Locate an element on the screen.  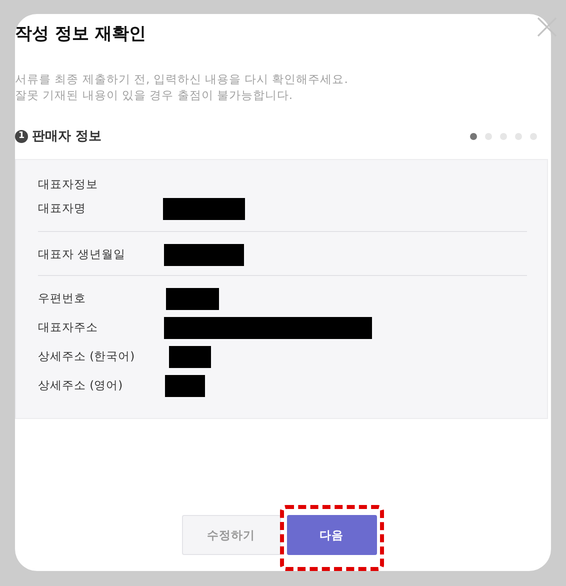
field-label: 대표자 생년월일 is located at coordinates (82, 254).